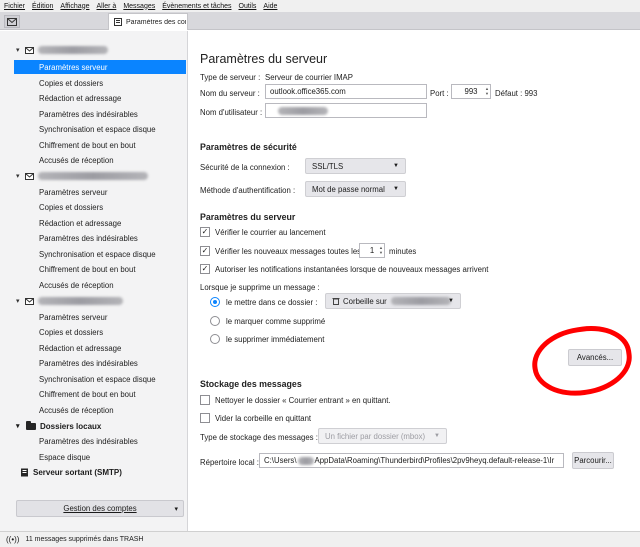  Describe the element at coordinates (516, 93) in the screenshot. I see `port-default: Défaut : 993` at that location.